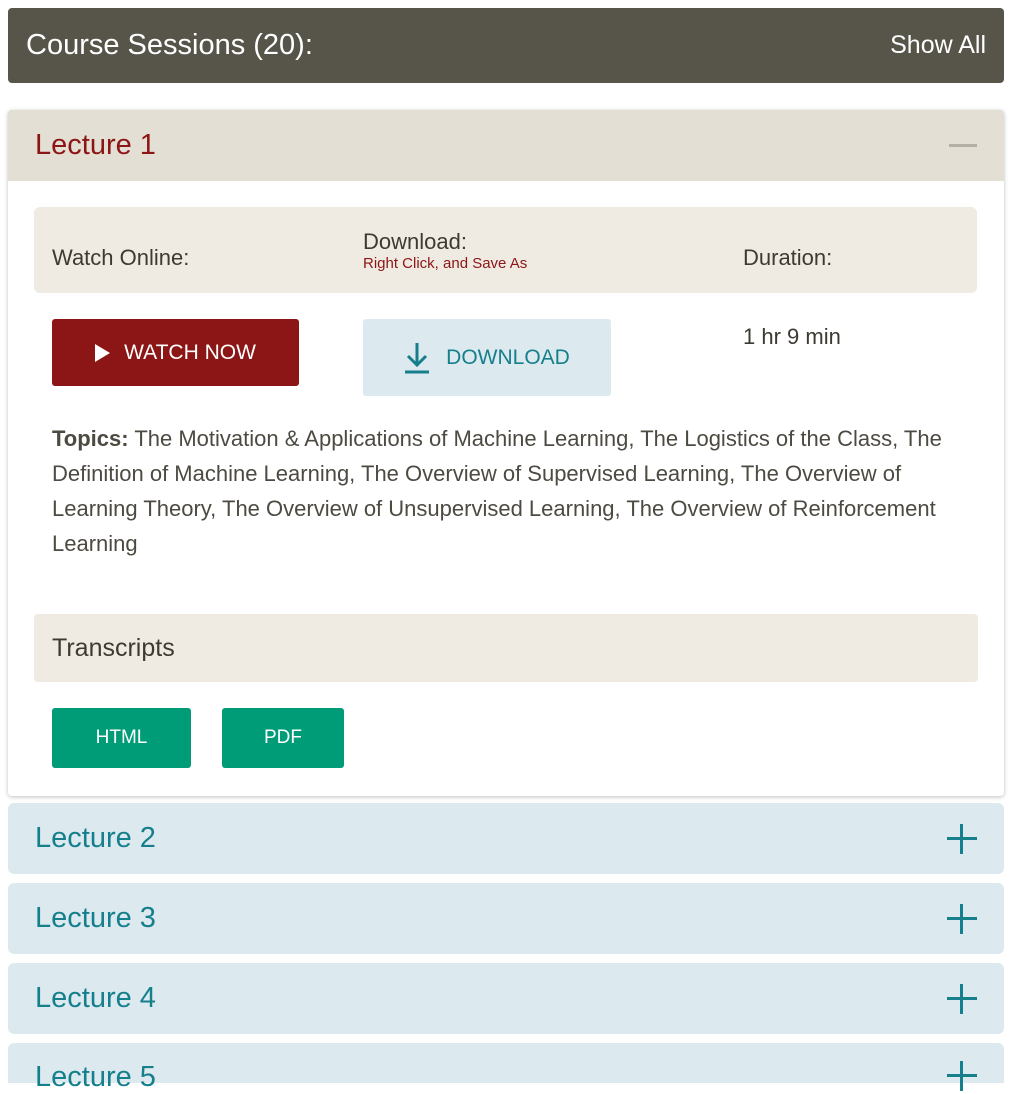  Describe the element at coordinates (283, 738) in the screenshot. I see `transcript-pdf-button: PDF` at that location.